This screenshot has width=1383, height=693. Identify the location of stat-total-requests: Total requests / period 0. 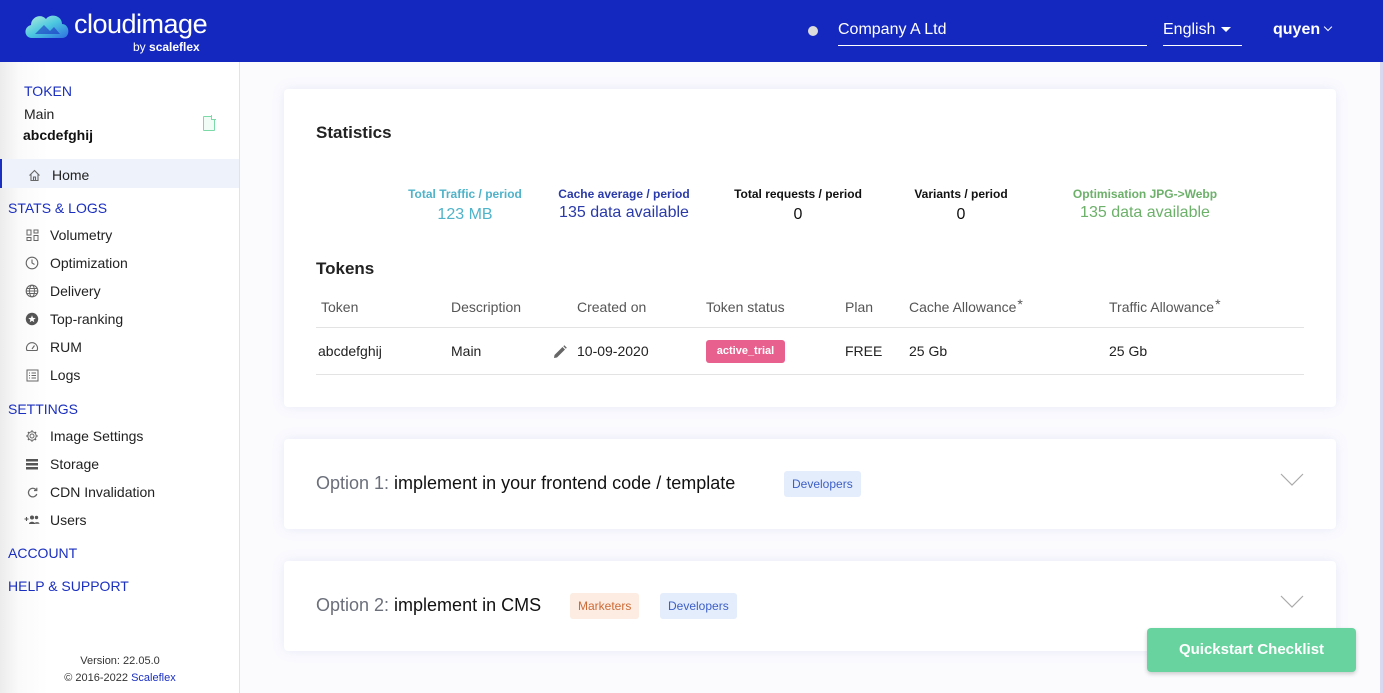
(798, 205).